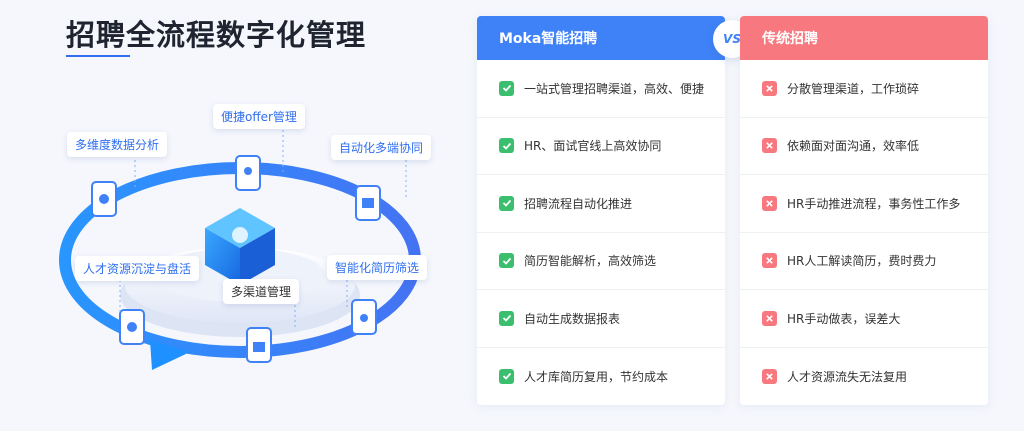  I want to click on title-underline, so click(98, 56).